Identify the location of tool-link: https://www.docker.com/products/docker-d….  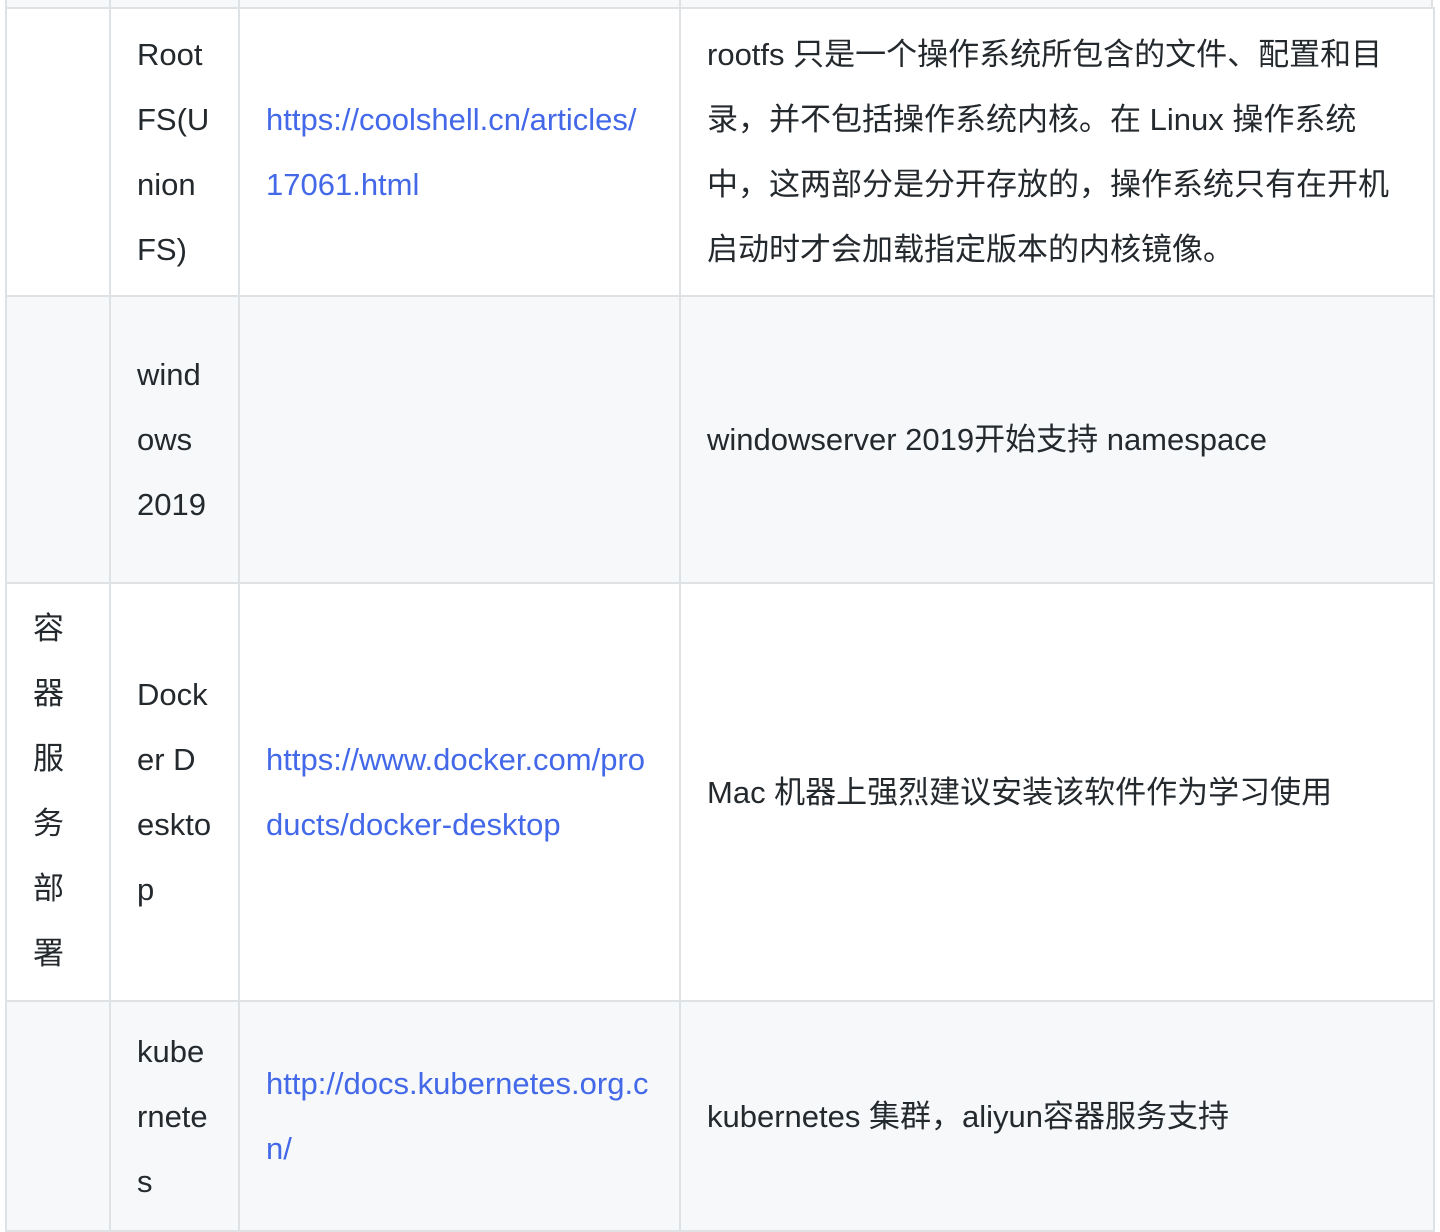
(455, 792).